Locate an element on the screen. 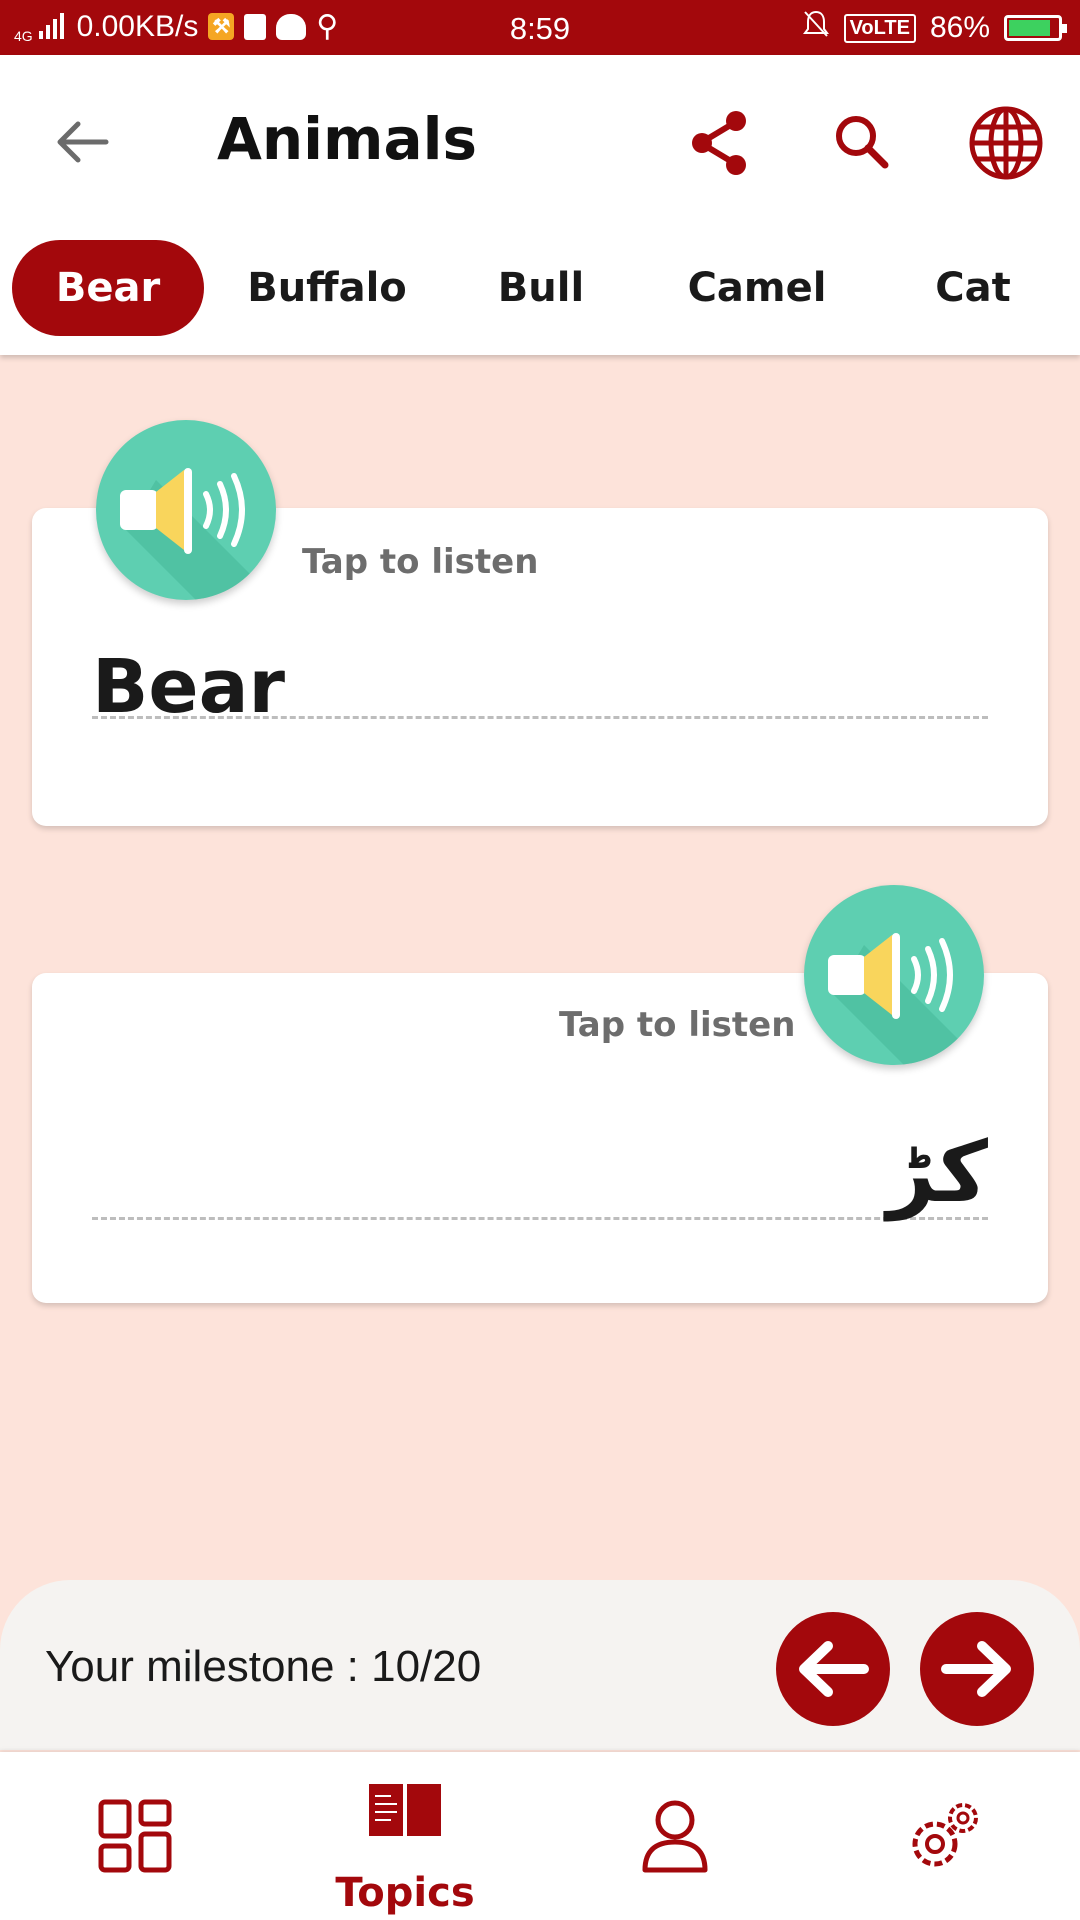 This screenshot has height=1920, width=1080. tab-bull: Bull is located at coordinates (541, 288).